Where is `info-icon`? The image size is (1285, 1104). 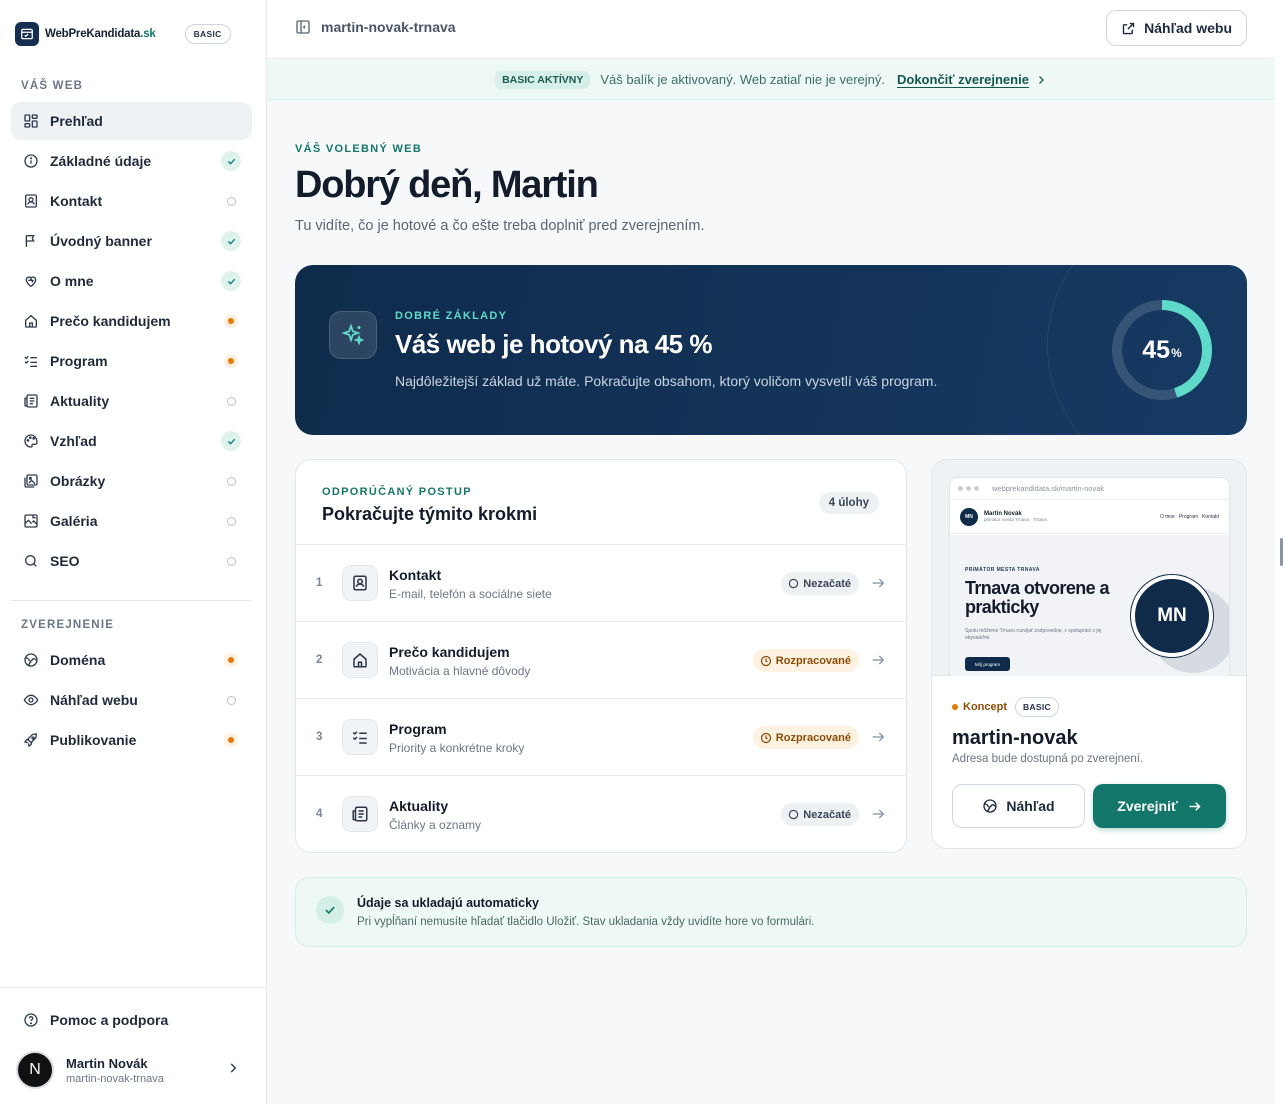
info-icon is located at coordinates (30, 161).